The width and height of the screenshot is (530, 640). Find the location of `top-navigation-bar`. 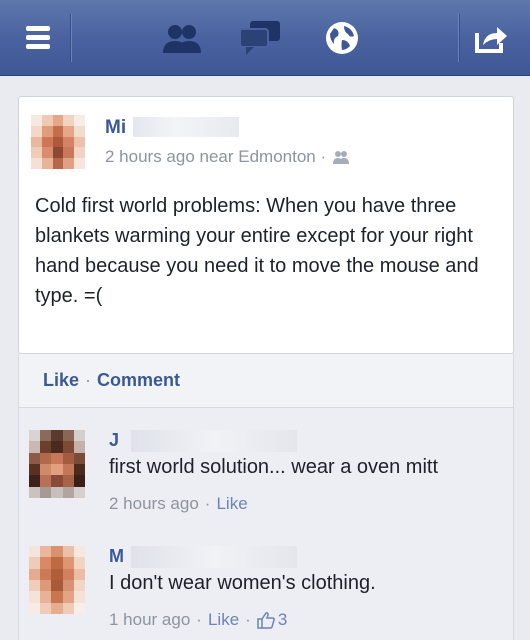

top-navigation-bar is located at coordinates (265, 38).